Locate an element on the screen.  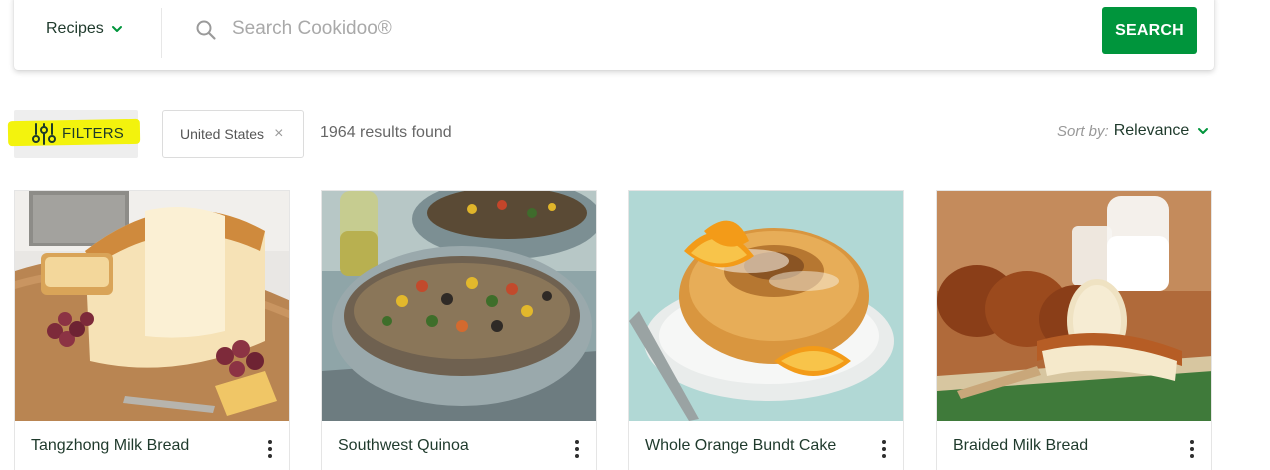
close-icon: × is located at coordinates (278, 134).